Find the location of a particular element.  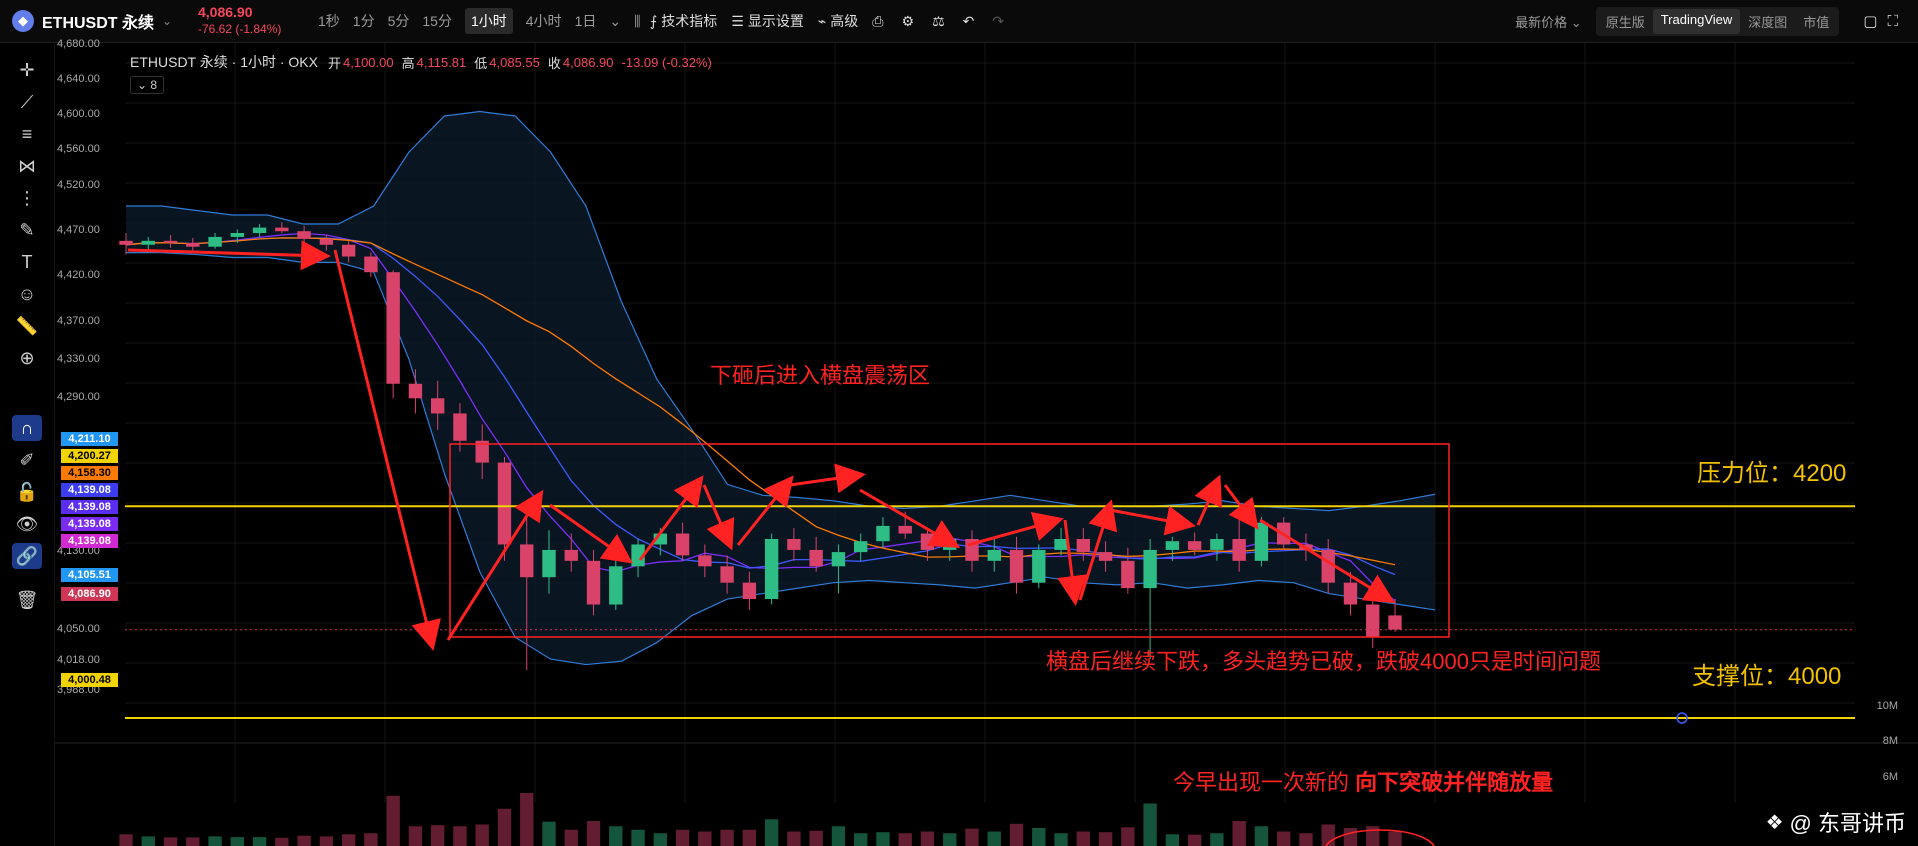

scale-button: ⚖ is located at coordinates (940, 21).